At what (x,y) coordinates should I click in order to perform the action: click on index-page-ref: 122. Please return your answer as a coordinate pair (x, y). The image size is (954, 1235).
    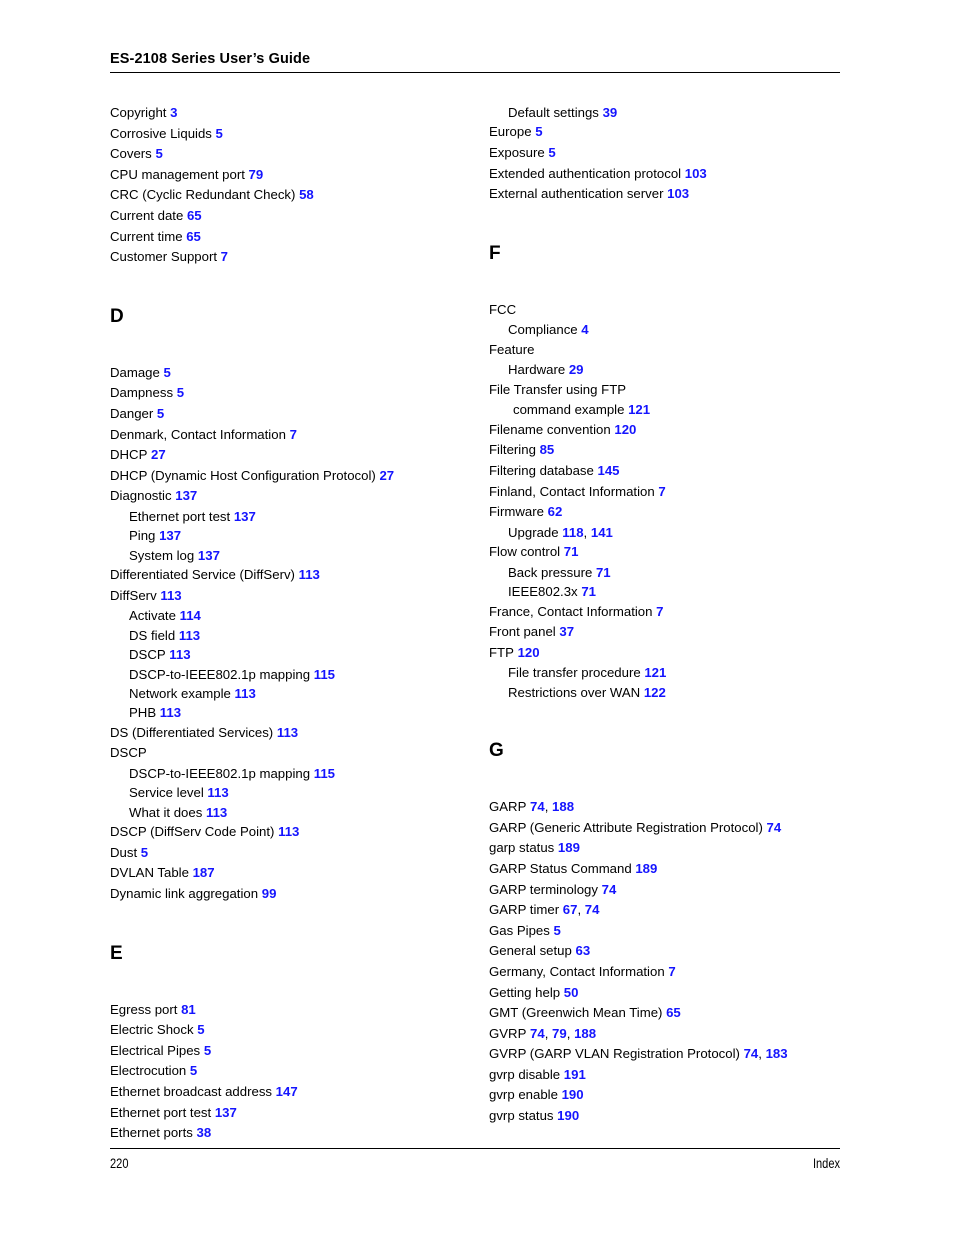
    Looking at the image, I should click on (653, 692).